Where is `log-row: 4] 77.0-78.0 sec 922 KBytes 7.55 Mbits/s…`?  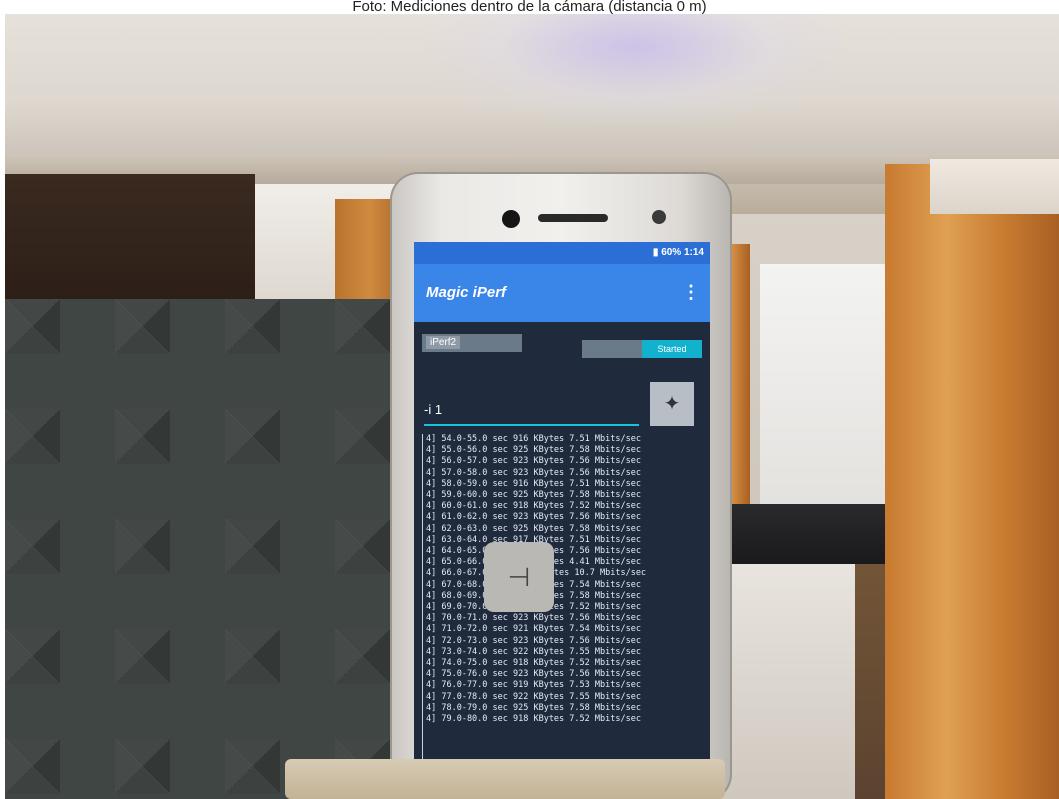 log-row: 4] 77.0-78.0 sec 922 KBytes 7.55 Mbits/s… is located at coordinates (533, 696).